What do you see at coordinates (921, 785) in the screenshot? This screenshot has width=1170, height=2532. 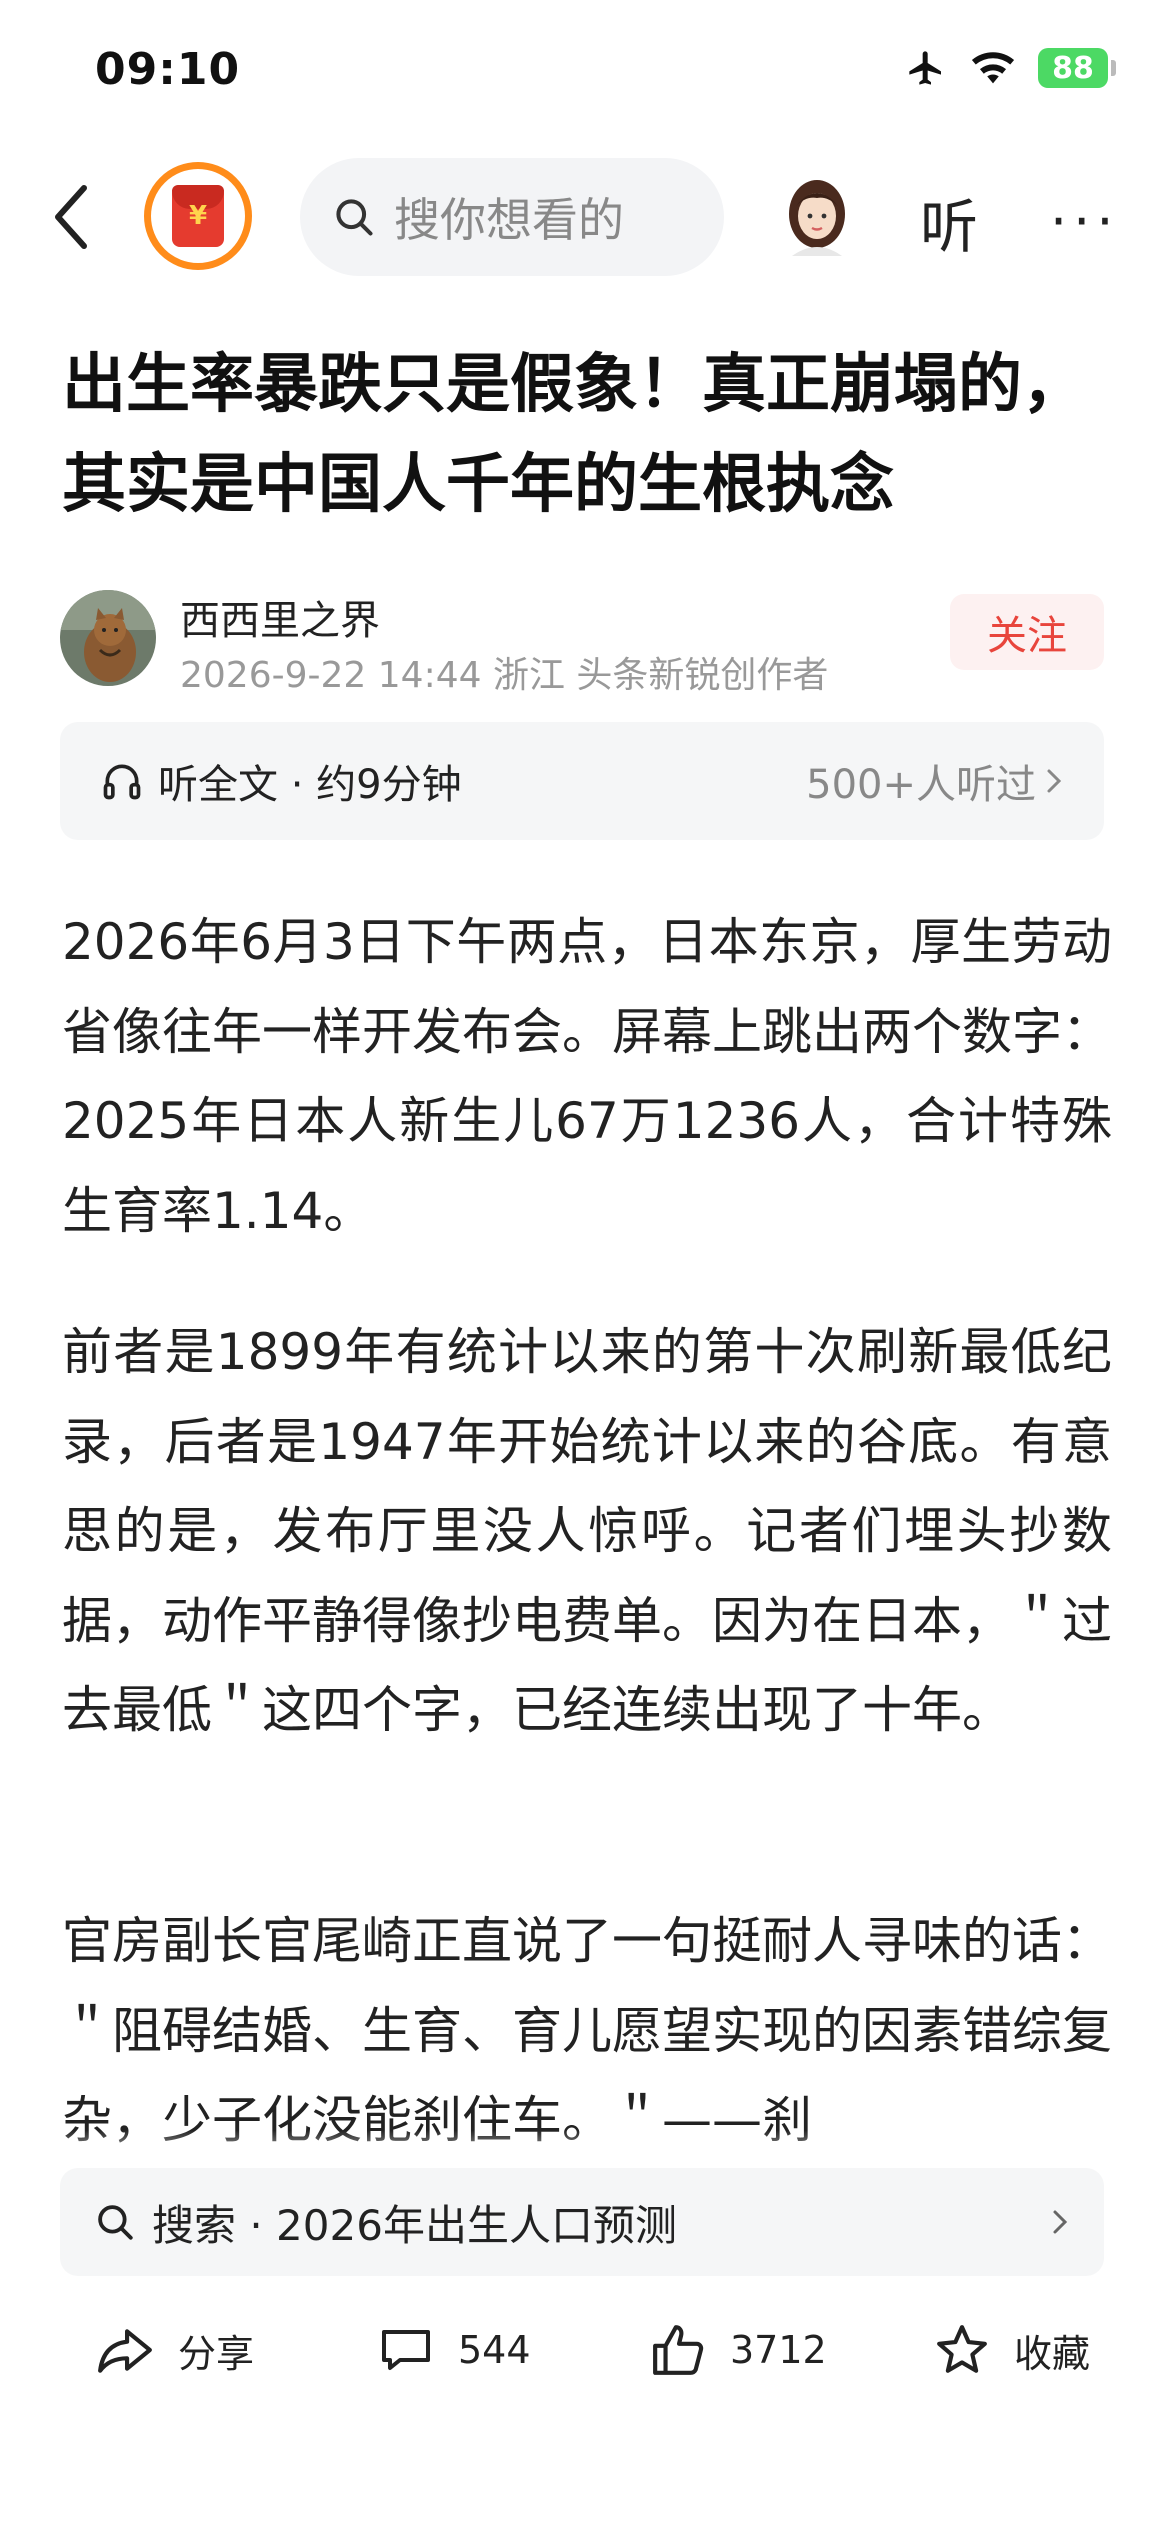 I see `listen-count: 500+人听过` at bounding box center [921, 785].